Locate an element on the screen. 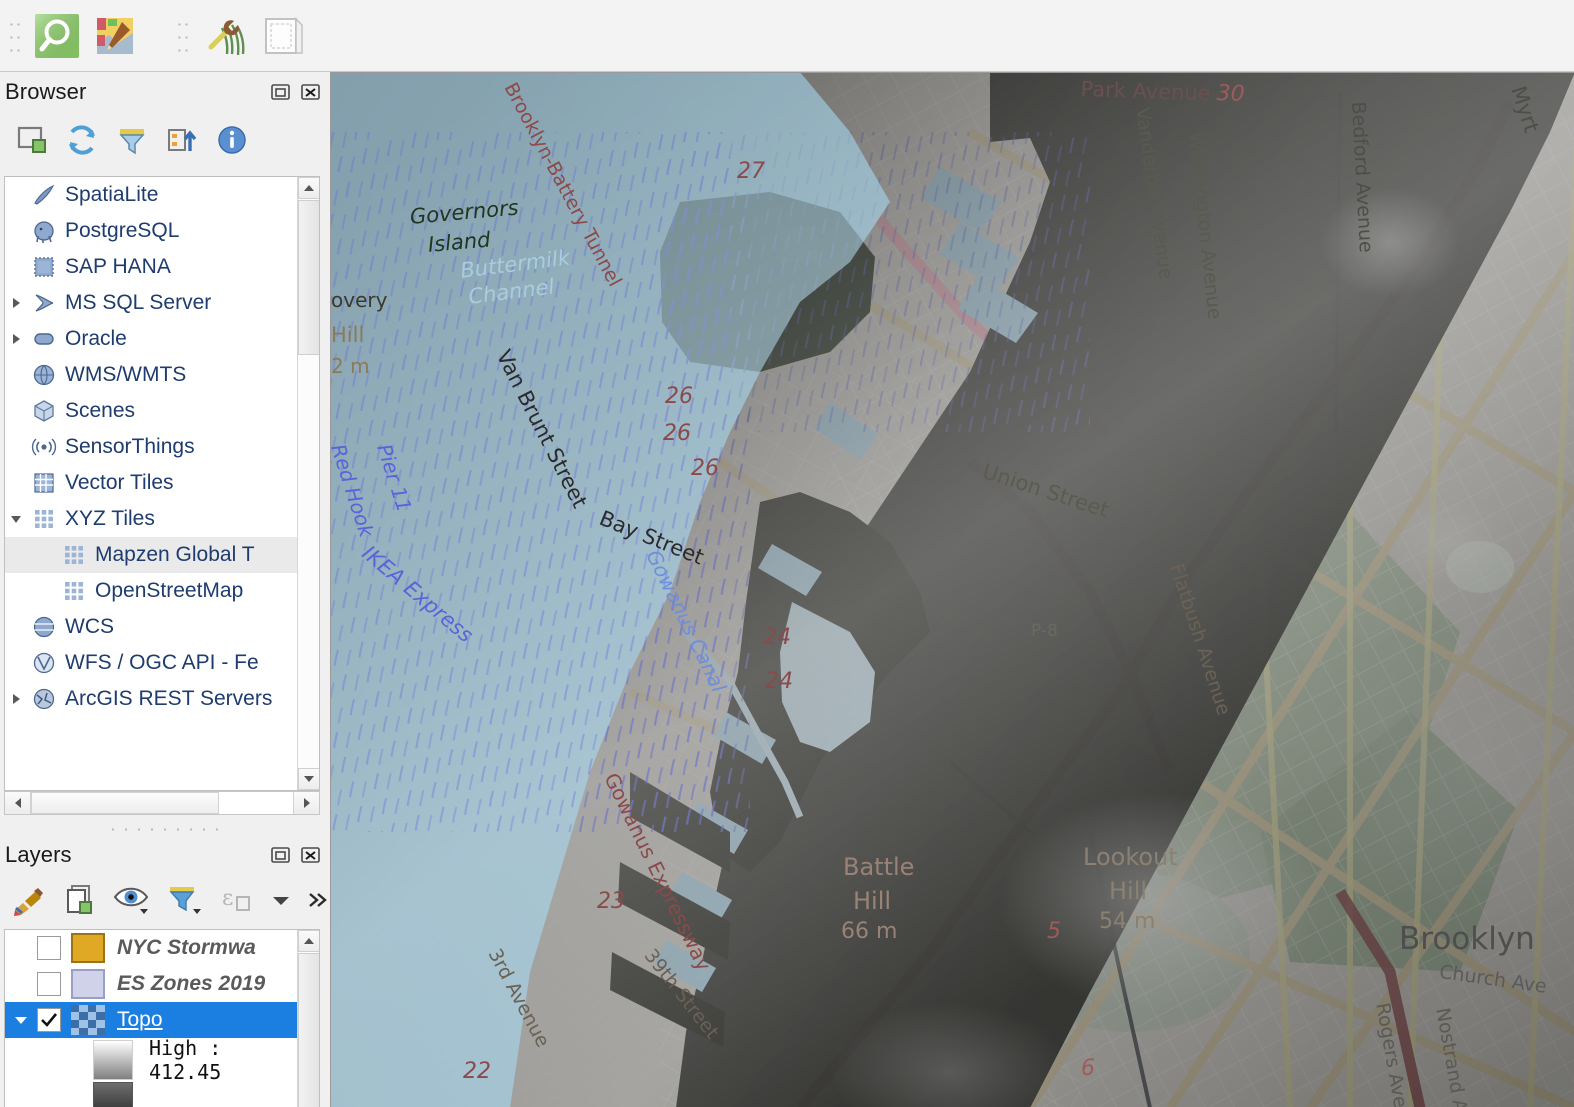 This screenshot has height=1107, width=1574. browser-item-label: OpenStreetMap is located at coordinates (169, 590).